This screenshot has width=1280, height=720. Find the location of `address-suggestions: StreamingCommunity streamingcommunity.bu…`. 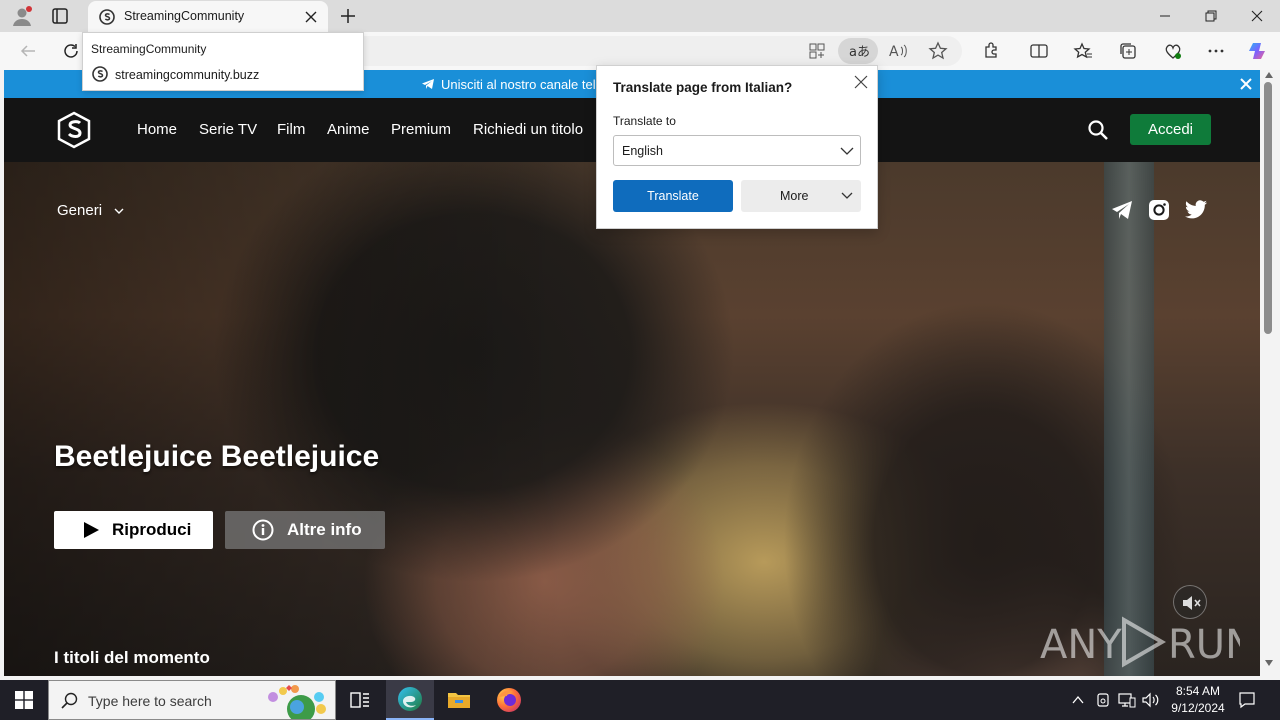

address-suggestions: StreamingCommunity streamingcommunity.bu… is located at coordinates (223, 61).